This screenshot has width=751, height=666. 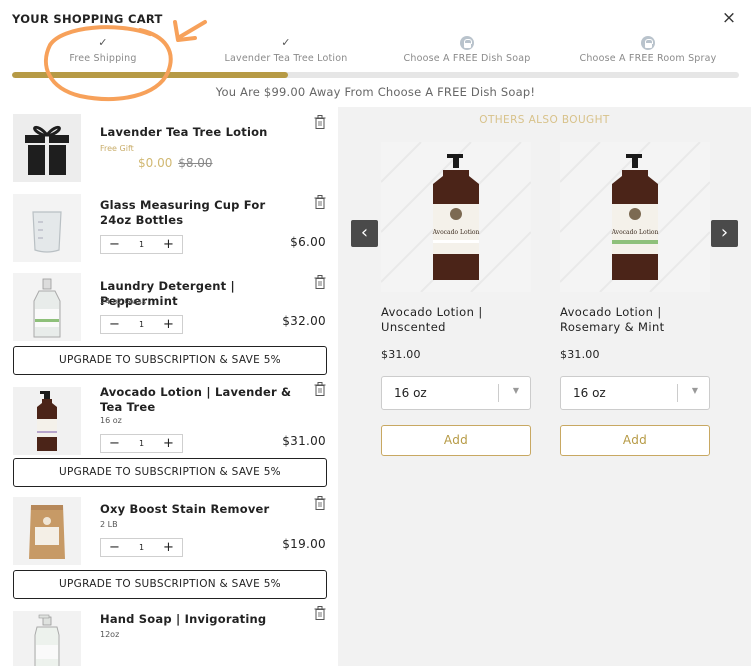 What do you see at coordinates (111, 420) in the screenshot?
I see `item-subtitle: 16 oz` at bounding box center [111, 420].